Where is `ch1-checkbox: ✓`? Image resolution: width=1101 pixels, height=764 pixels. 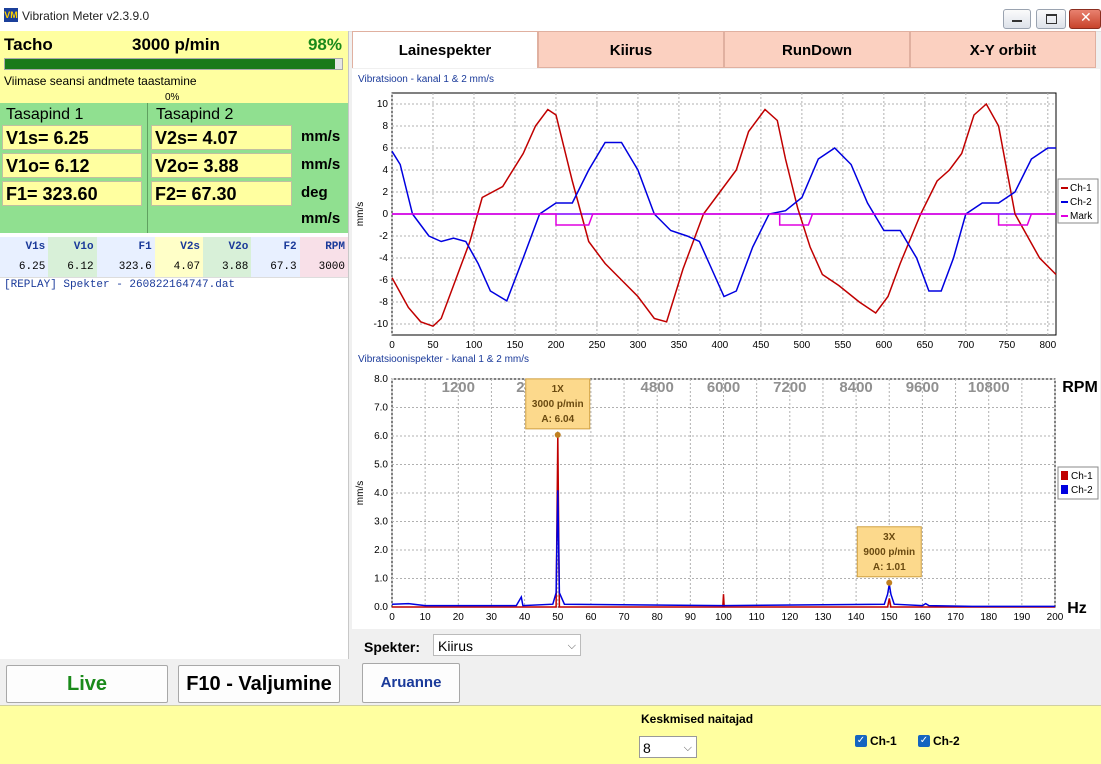 ch1-checkbox: ✓ is located at coordinates (861, 741).